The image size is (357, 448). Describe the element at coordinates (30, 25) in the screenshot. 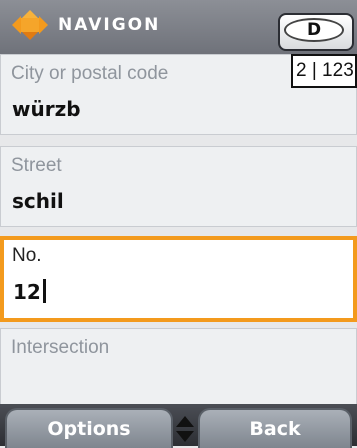

I see `navigon-logo-icon` at that location.